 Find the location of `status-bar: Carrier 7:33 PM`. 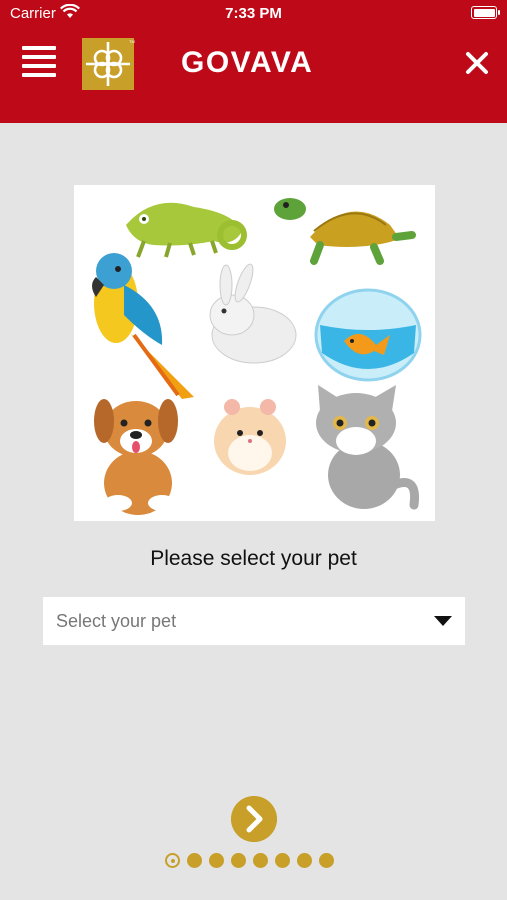

status-bar: Carrier 7:33 PM is located at coordinates (253, 14).